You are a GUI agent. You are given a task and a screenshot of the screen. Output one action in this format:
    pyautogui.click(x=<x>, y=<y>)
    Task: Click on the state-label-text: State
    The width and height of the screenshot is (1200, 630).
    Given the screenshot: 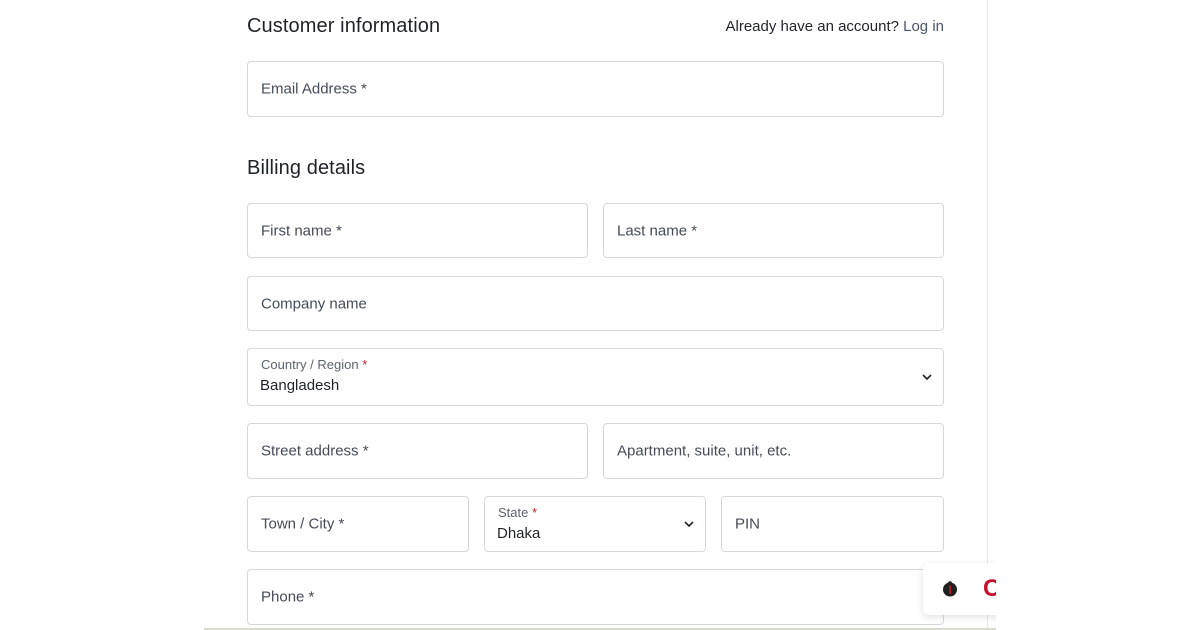 What is the action you would take?
    pyautogui.click(x=513, y=512)
    